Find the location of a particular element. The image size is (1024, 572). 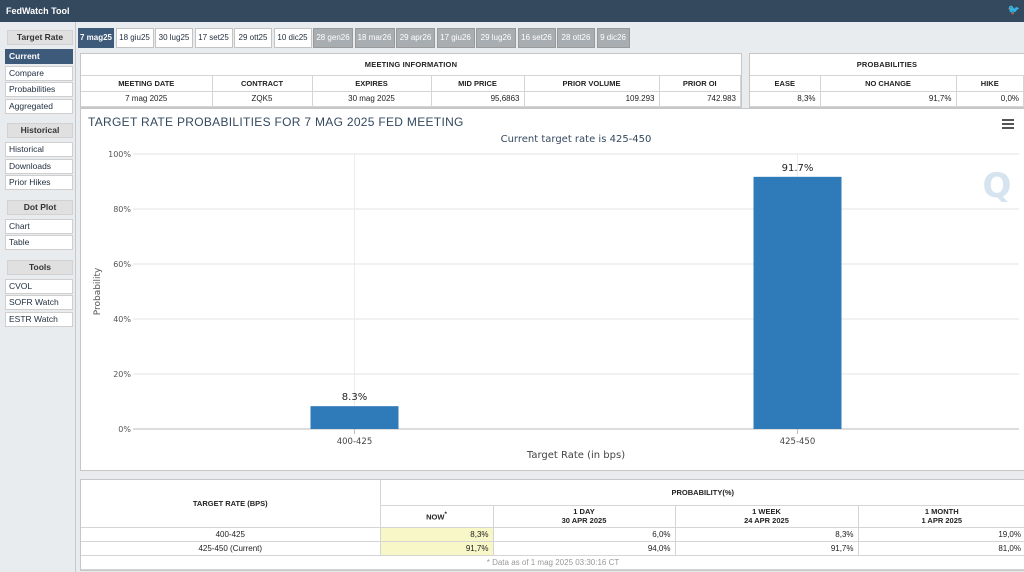

value-mid-price: 95,6863 is located at coordinates (478, 99).